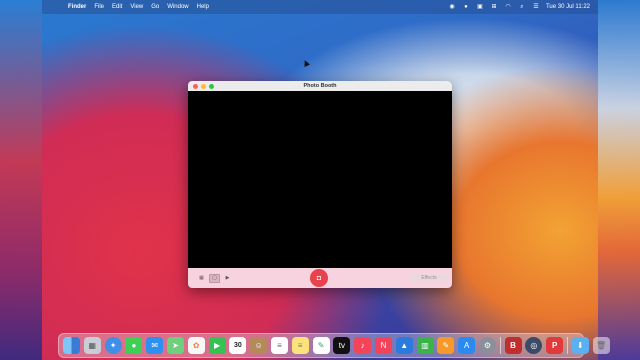 The width and height of the screenshot is (640, 360). I want to click on system-preferences-icon: ⚙, so click(487, 345).